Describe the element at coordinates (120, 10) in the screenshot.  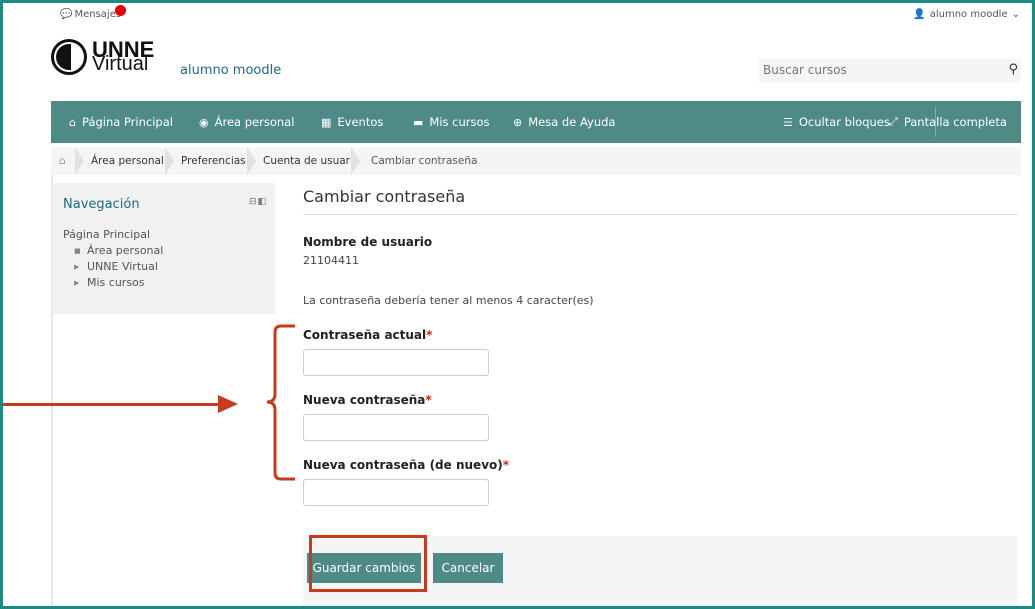
I see `notification-badge` at that location.